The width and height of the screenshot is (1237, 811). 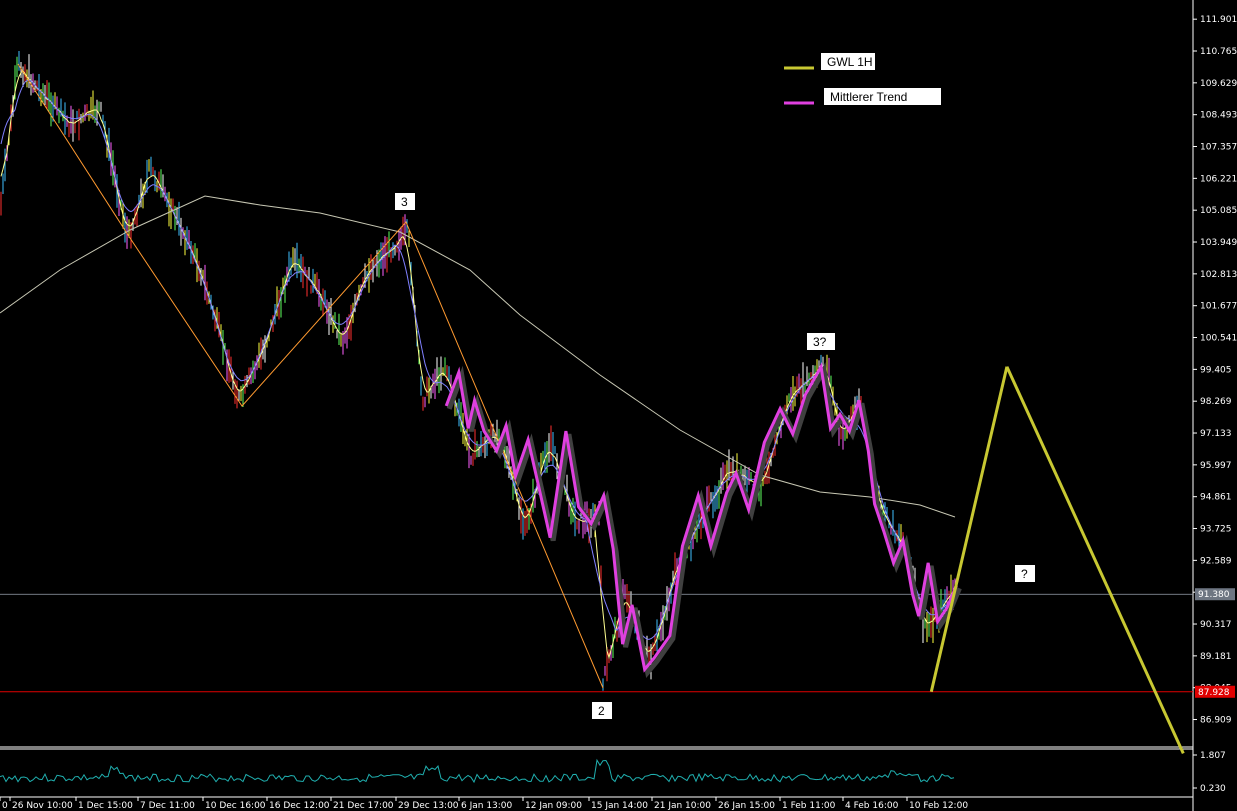 What do you see at coordinates (1216, 657) in the screenshot?
I see `y-tick-label: 89.181` at bounding box center [1216, 657].